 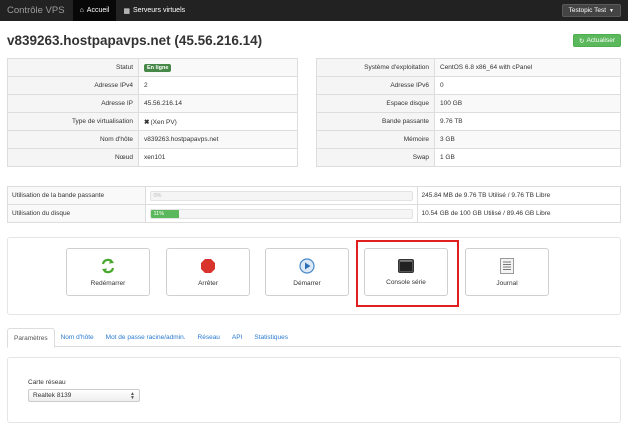 What do you see at coordinates (208, 283) in the screenshot?
I see `stop-label: Arrêter` at bounding box center [208, 283].